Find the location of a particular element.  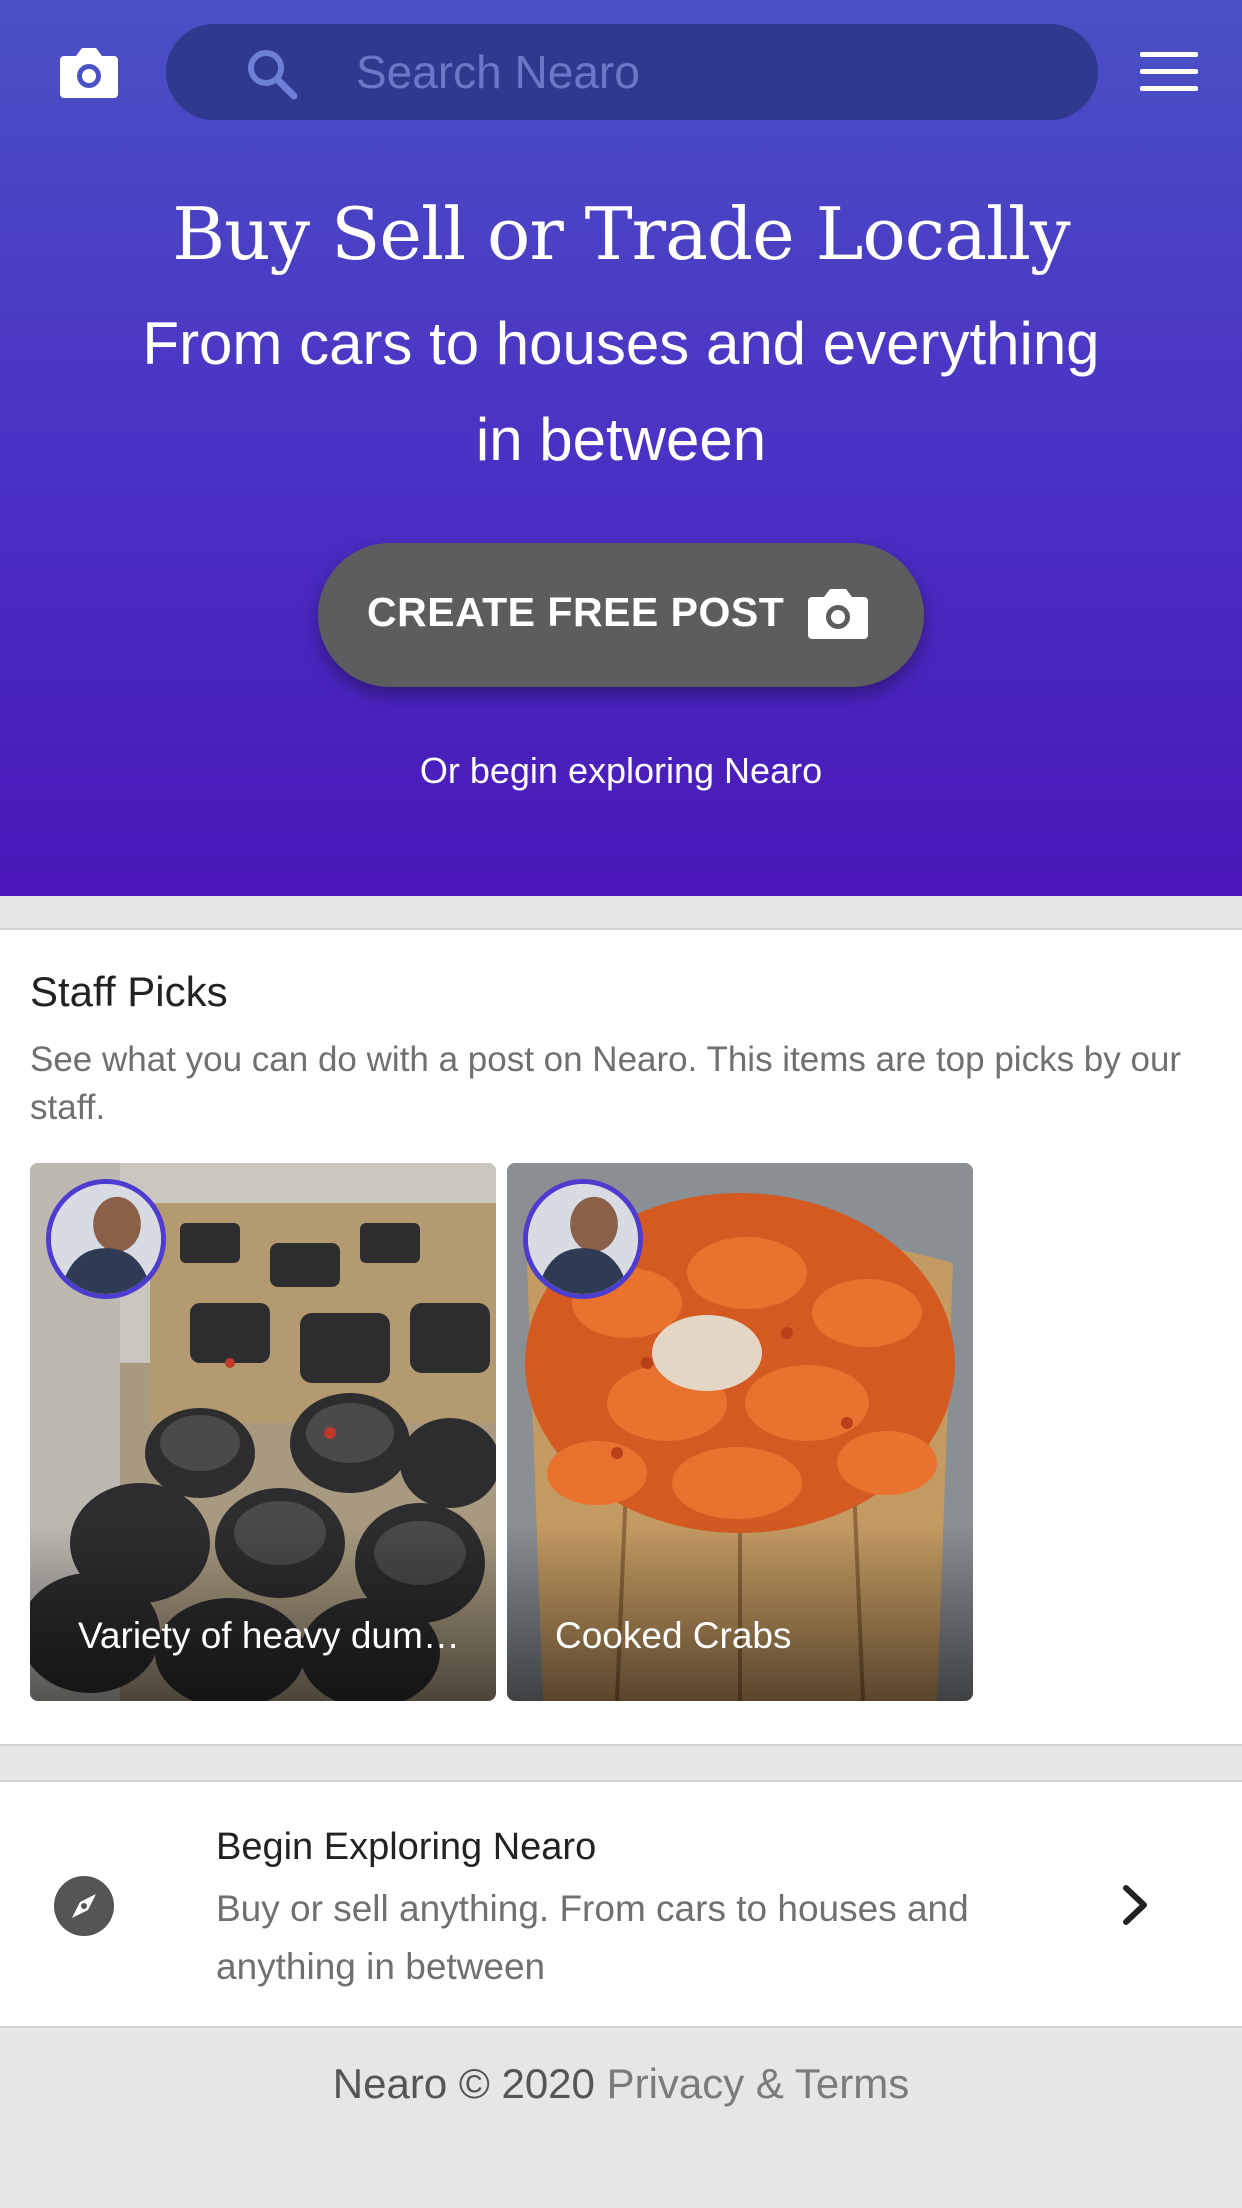

staff-pick-card: Cooked Crabs is located at coordinates (740, 1432).